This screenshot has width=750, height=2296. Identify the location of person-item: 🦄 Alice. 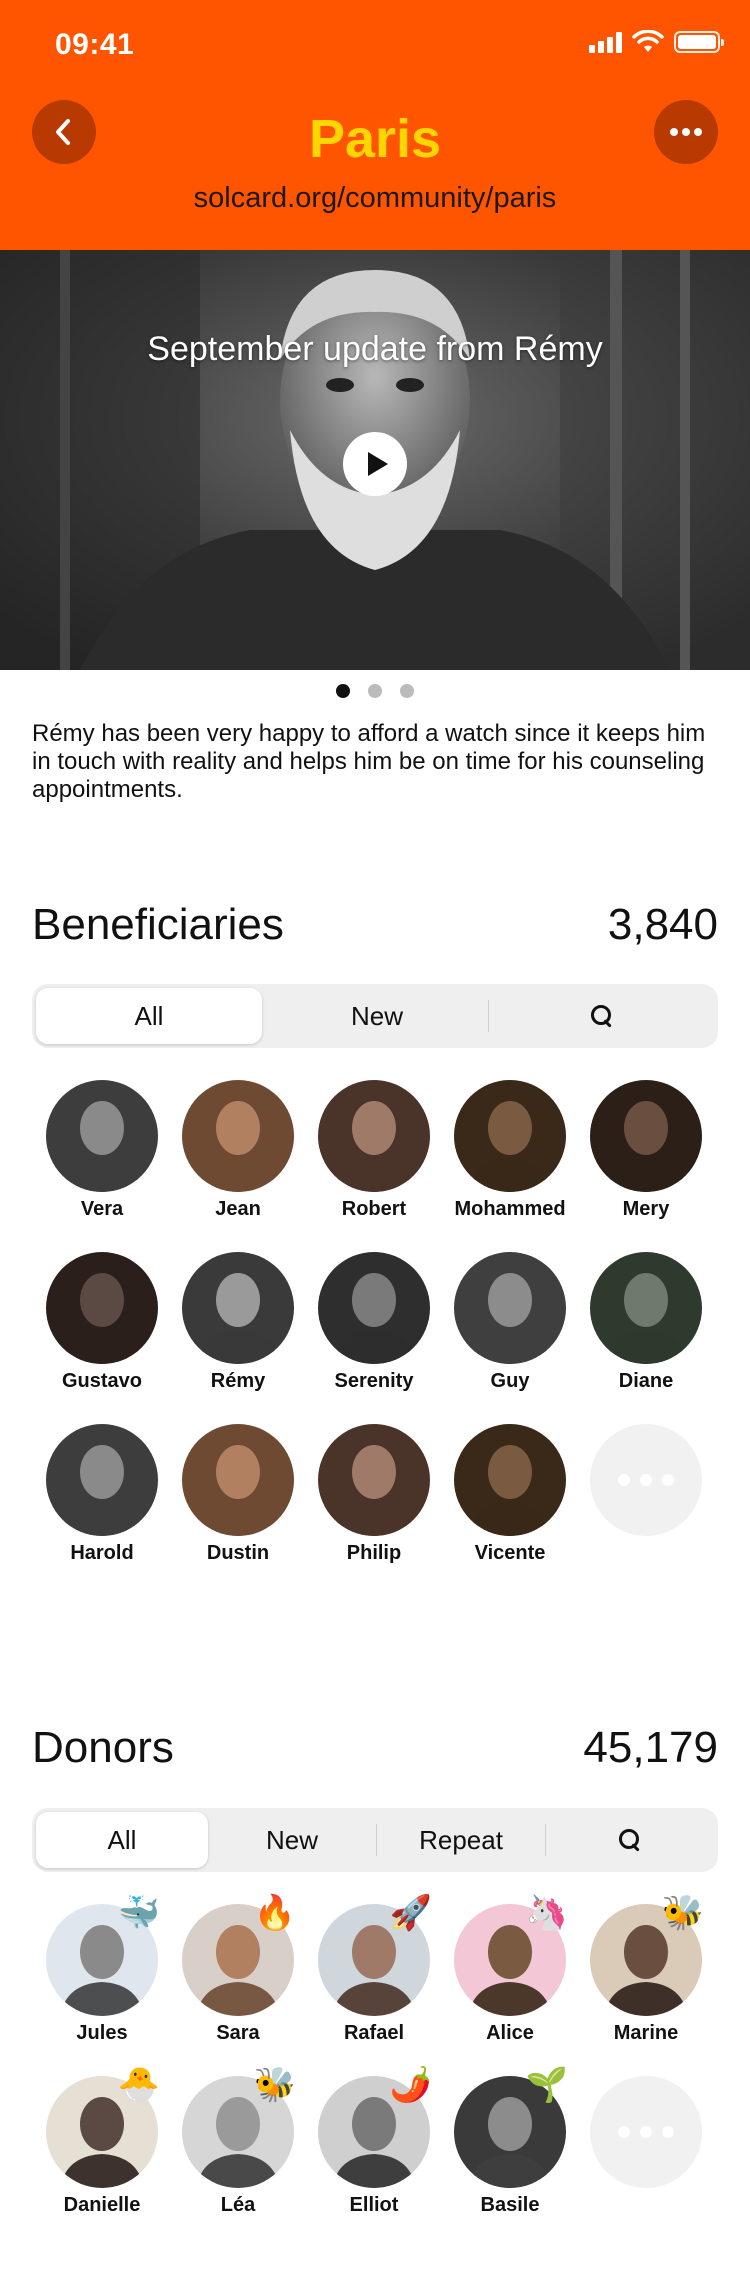
(510, 1970).